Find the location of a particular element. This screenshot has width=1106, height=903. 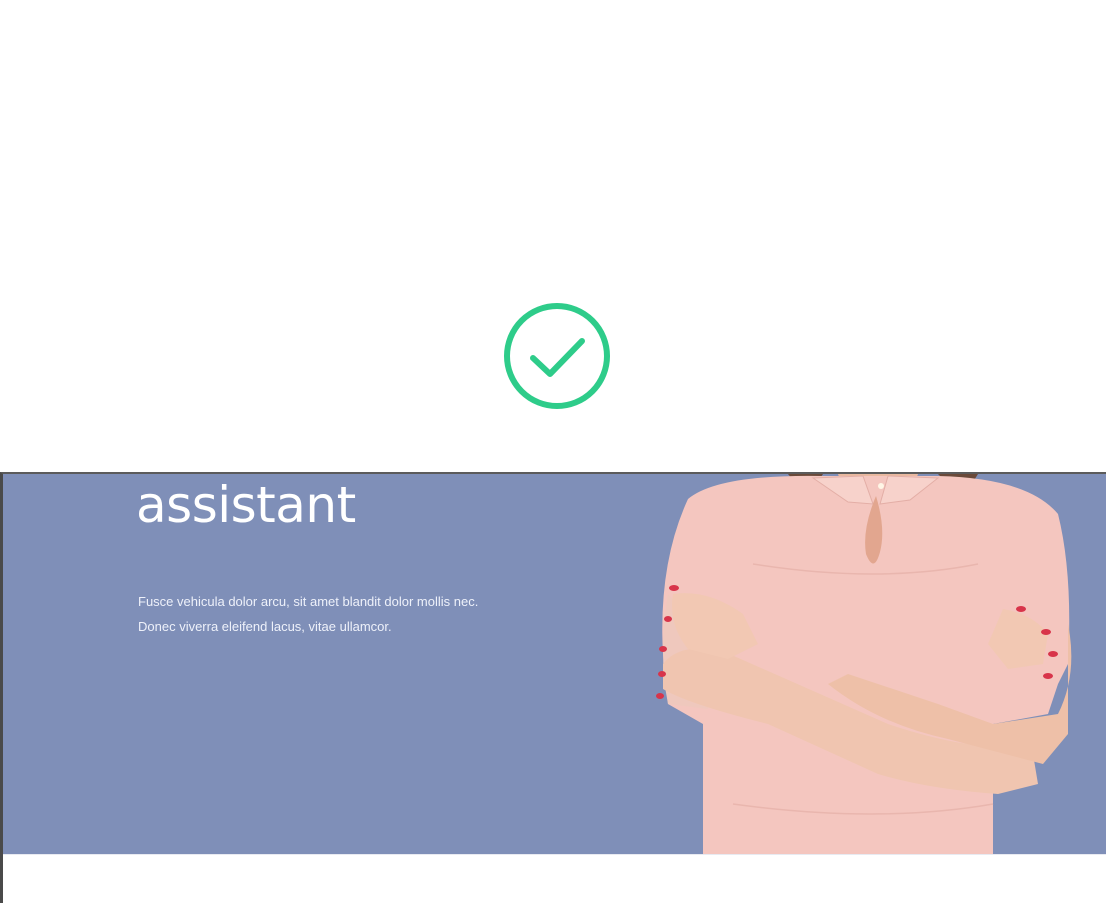

hero-title-line: assistant is located at coordinates (246, 505).